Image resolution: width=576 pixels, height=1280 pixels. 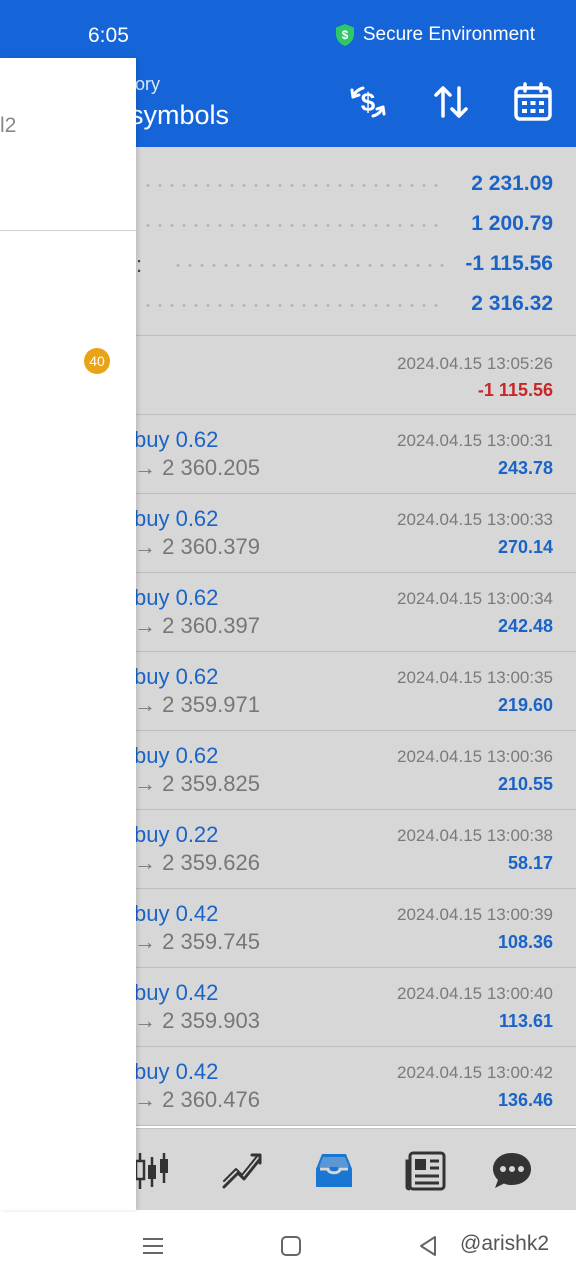 I want to click on deal-profit: 58.17, so click(x=530, y=863).